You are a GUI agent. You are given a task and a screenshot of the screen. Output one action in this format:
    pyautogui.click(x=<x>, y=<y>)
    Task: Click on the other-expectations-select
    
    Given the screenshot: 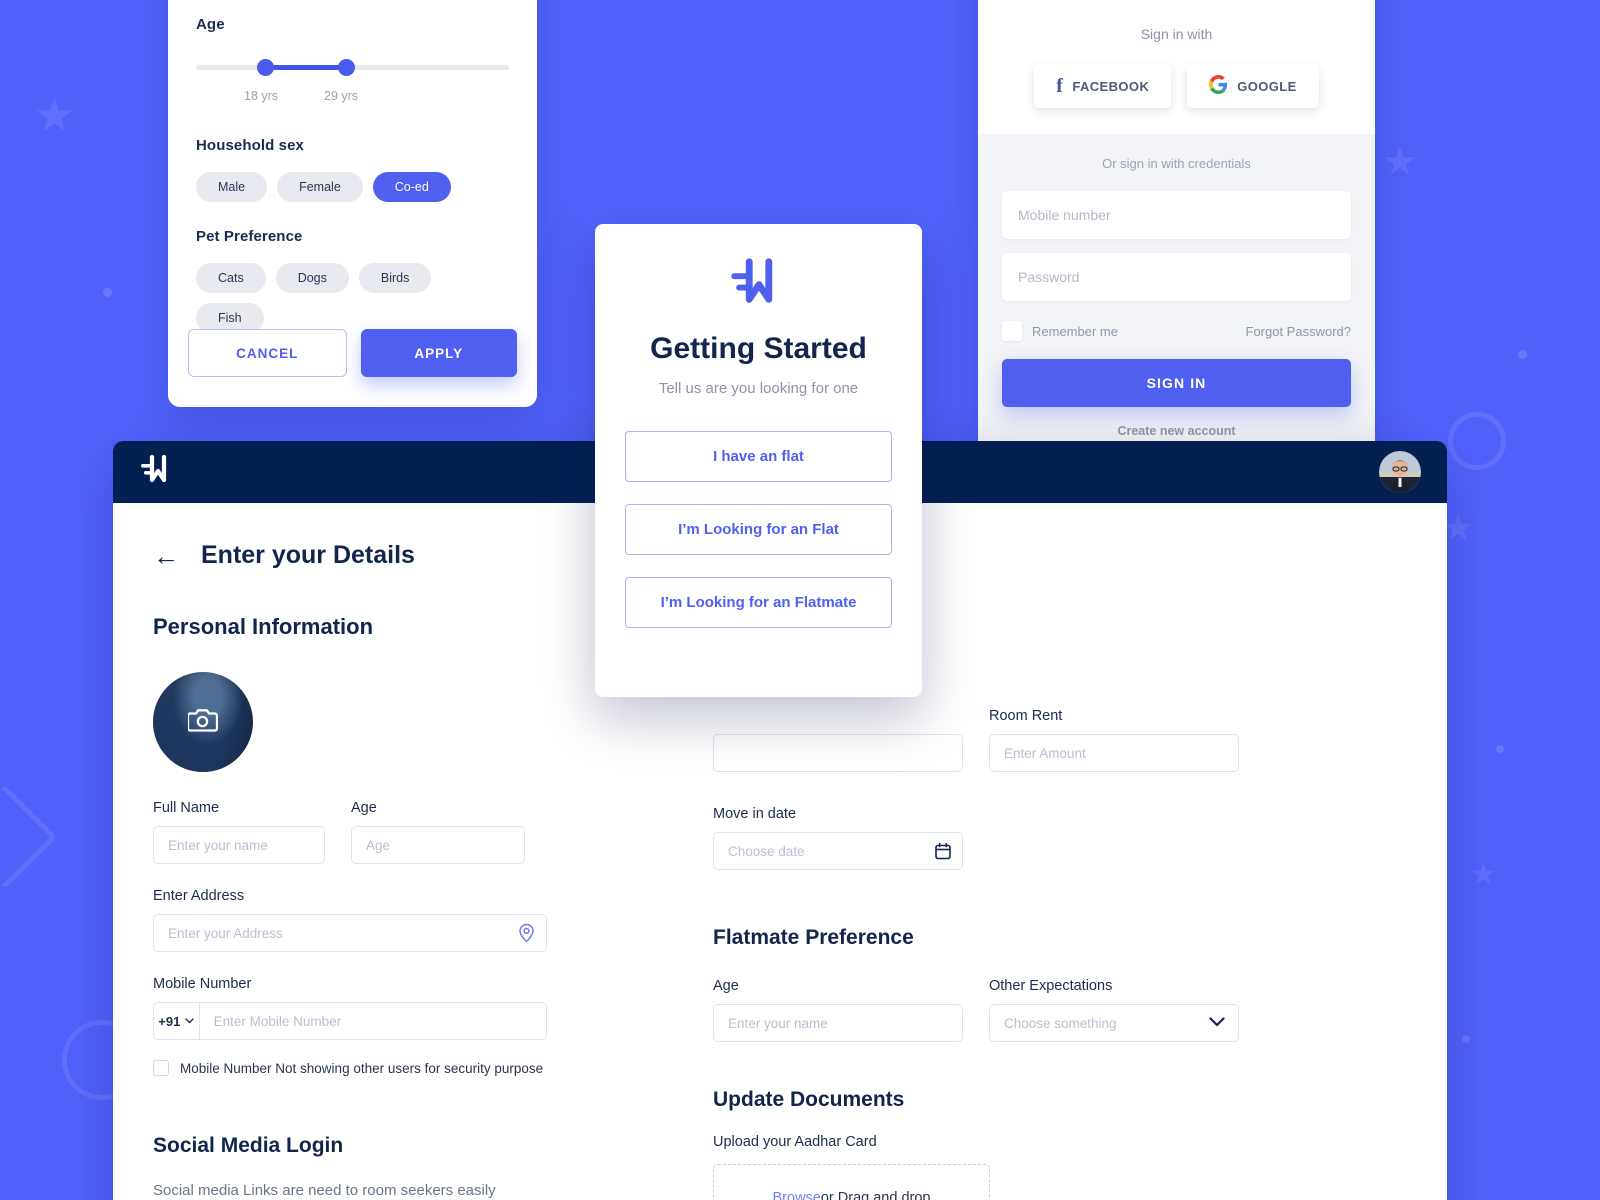 What is the action you would take?
    pyautogui.click(x=1114, y=1023)
    